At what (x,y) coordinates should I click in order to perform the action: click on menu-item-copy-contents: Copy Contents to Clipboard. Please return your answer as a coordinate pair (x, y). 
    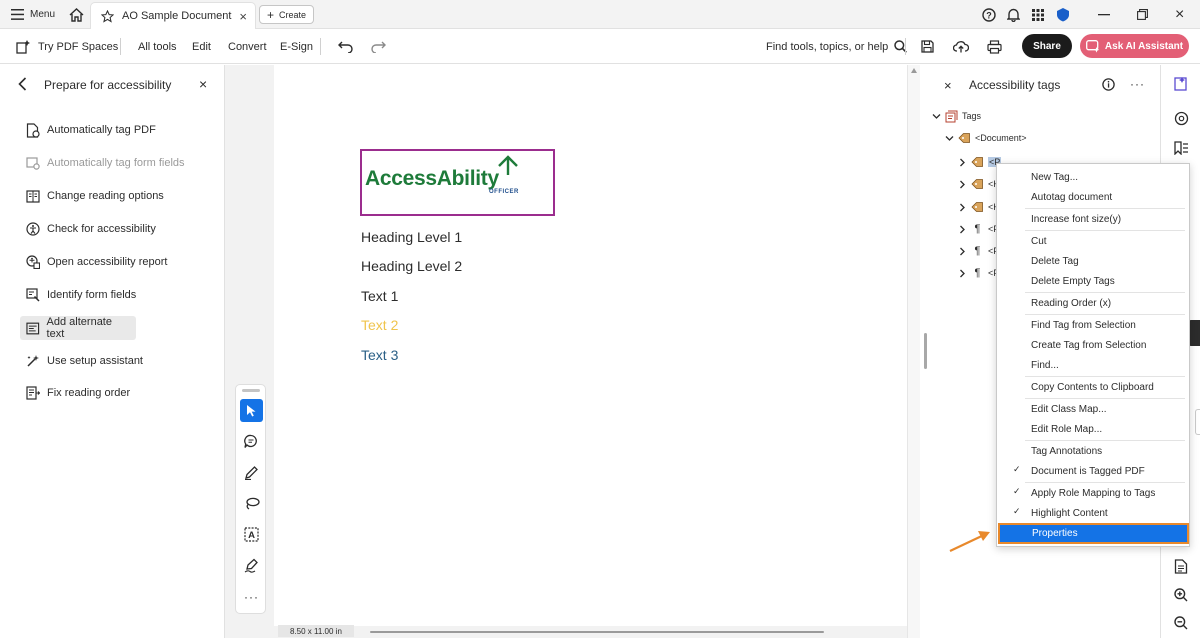
    Looking at the image, I should click on (1093, 387).